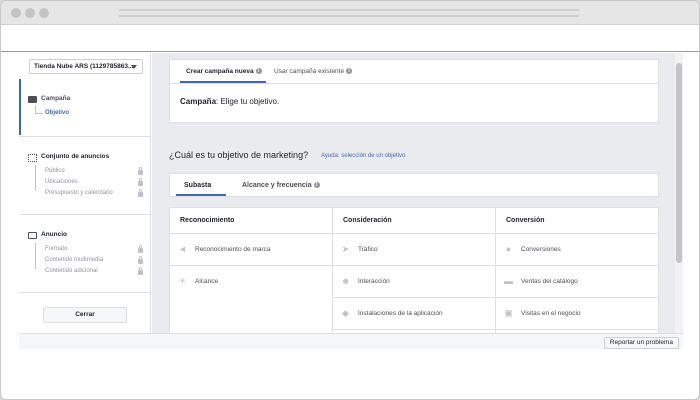 This screenshot has width=700, height=400. Describe the element at coordinates (248, 101) in the screenshot. I see `campaign-prompt-text: : Elige tu objetivo.` at that location.